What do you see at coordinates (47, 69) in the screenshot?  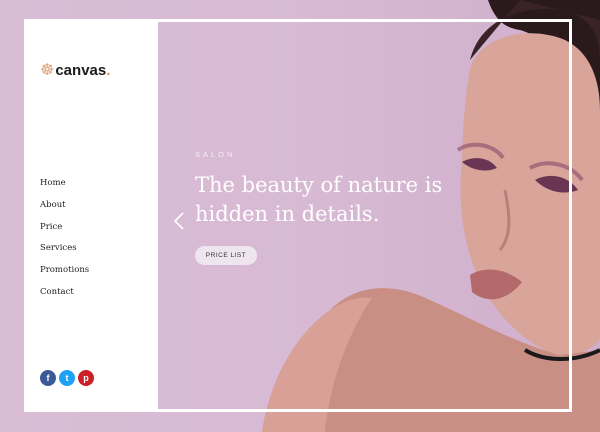 I see `logo-mark-icon: ☸` at bounding box center [47, 69].